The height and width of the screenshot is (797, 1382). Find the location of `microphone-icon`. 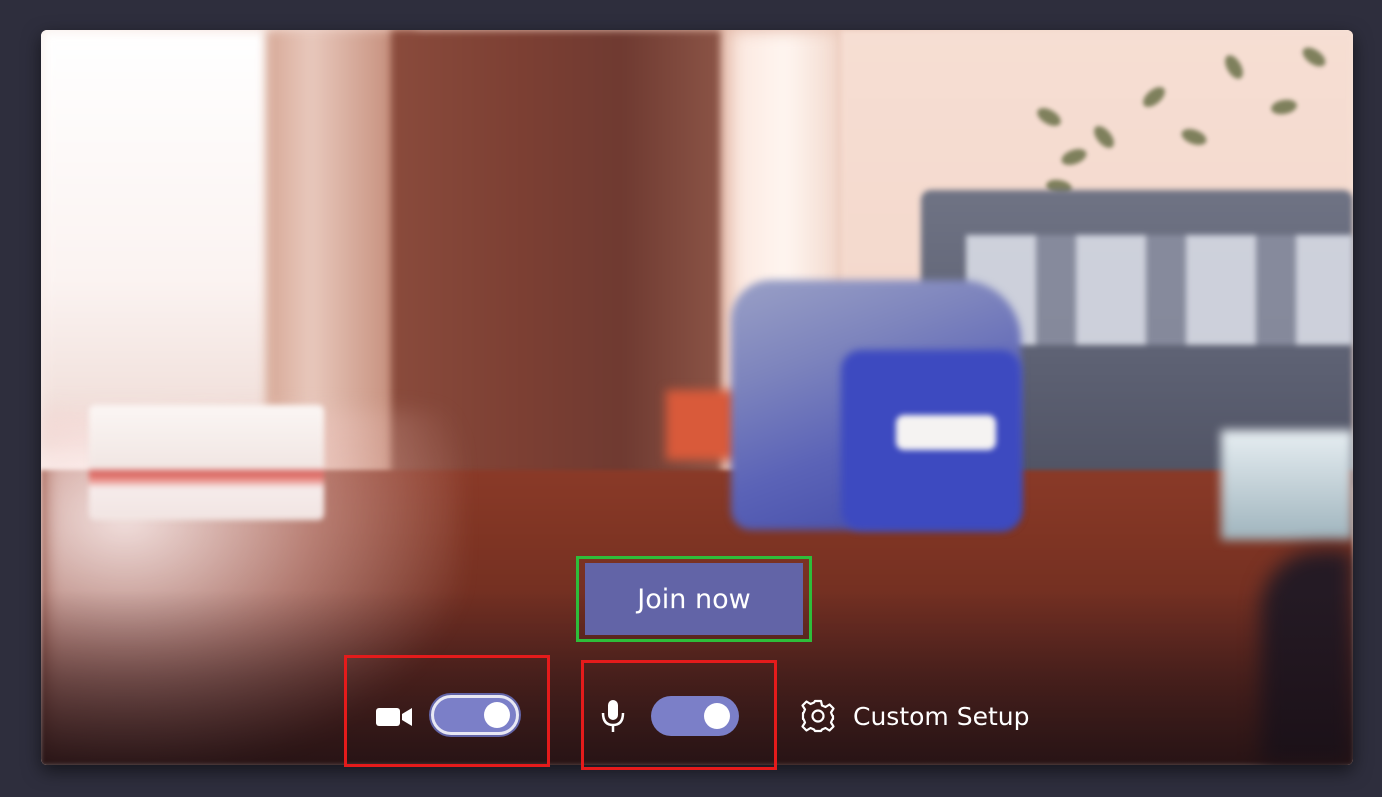

microphone-icon is located at coordinates (613, 716).